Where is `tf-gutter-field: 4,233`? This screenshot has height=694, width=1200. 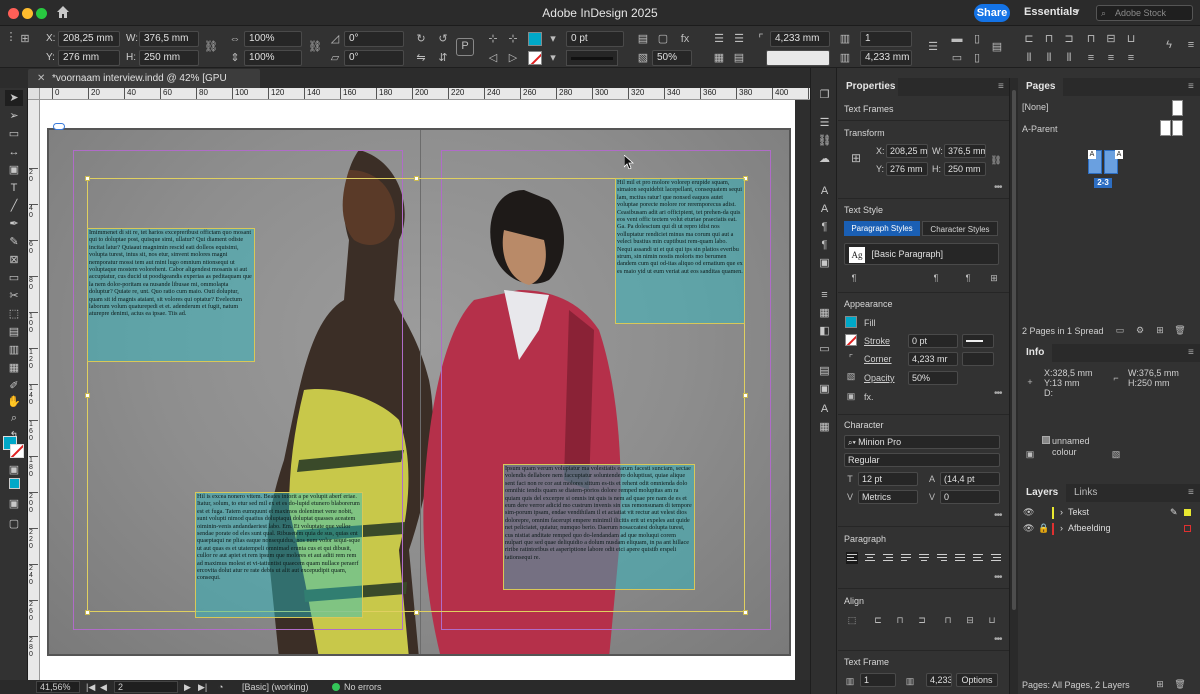
tf-gutter-field: 4,233 is located at coordinates (939, 680).